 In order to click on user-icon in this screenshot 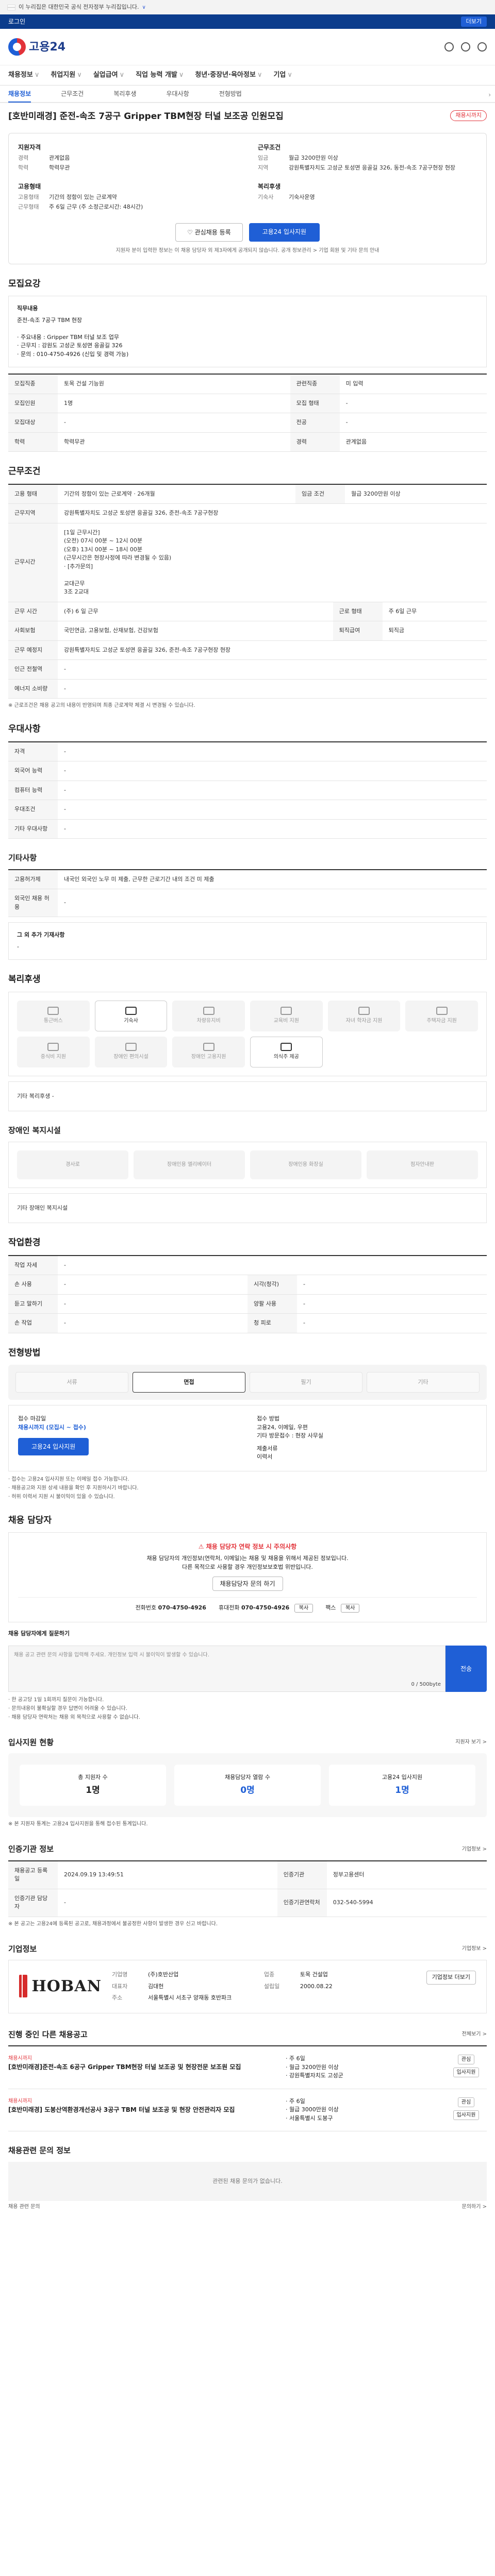, I will do `click(466, 47)`.